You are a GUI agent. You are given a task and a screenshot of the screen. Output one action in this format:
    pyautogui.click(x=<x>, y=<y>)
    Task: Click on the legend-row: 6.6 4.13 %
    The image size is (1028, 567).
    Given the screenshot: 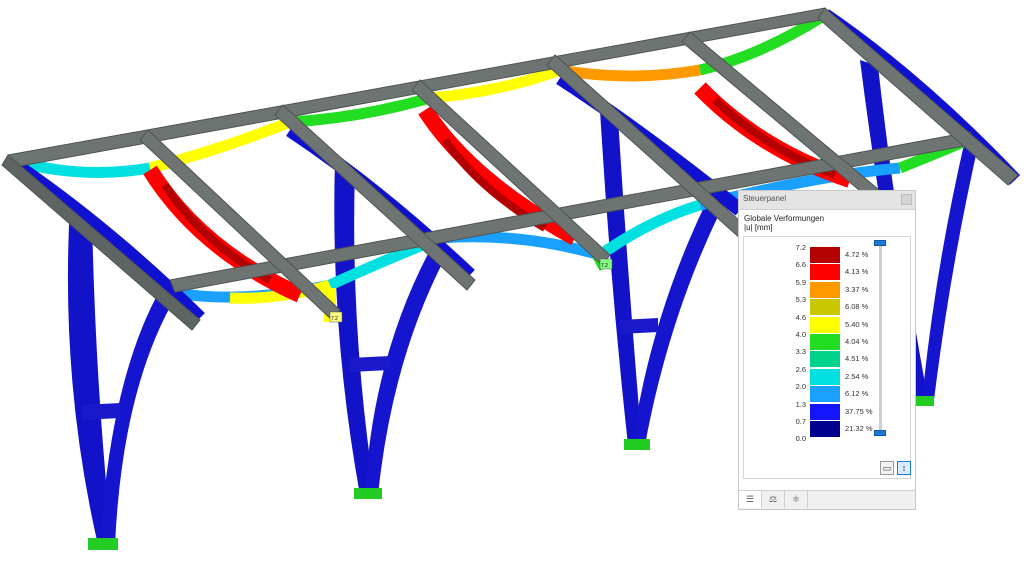 What is the action you would take?
    pyautogui.click(x=814, y=270)
    